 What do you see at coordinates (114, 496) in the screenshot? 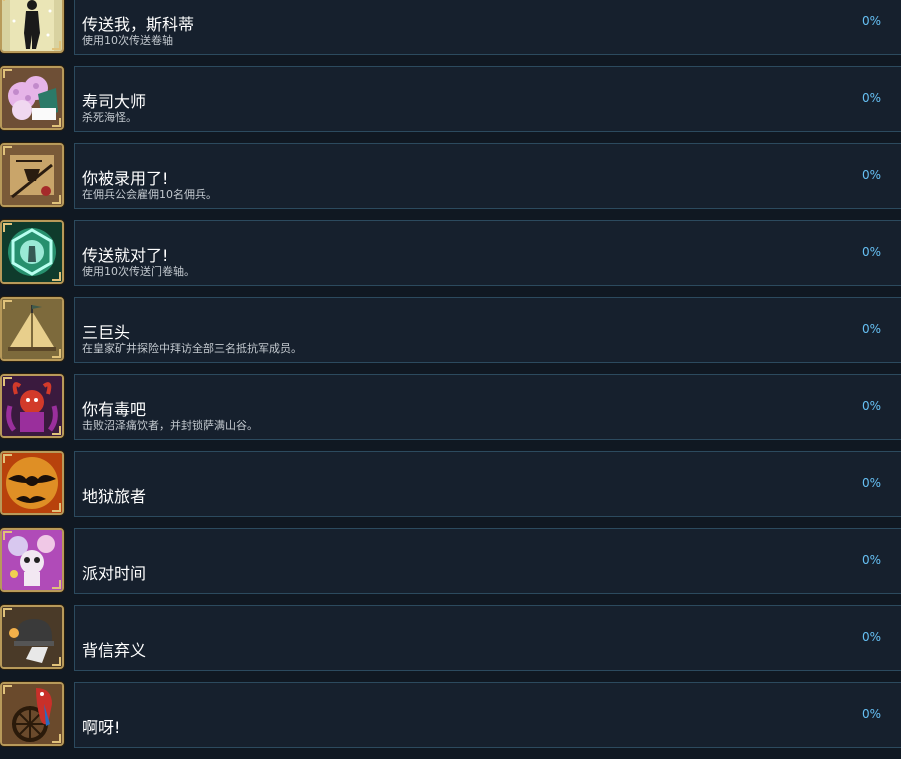
I see `achievement-title: 地狱旅者` at bounding box center [114, 496].